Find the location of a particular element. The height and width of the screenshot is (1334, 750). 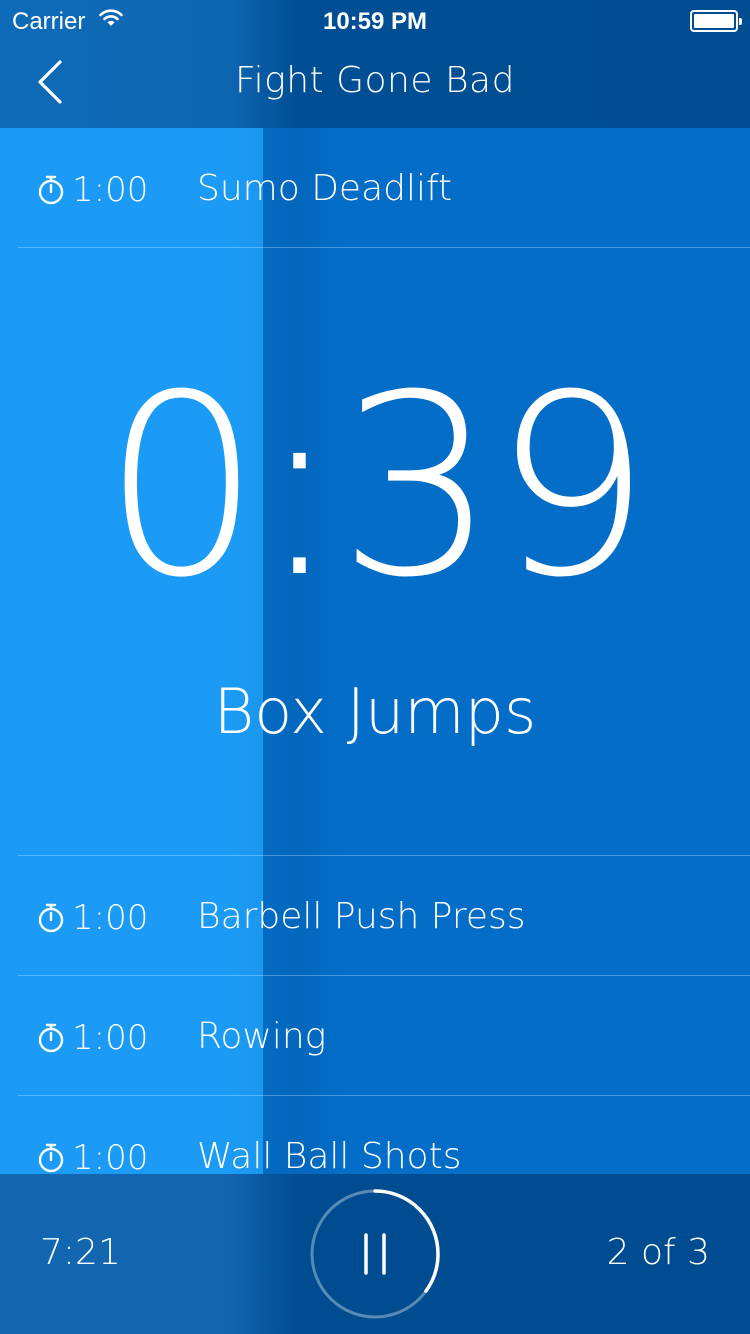

round-progress: 2 of 3 is located at coordinates (658, 1252).